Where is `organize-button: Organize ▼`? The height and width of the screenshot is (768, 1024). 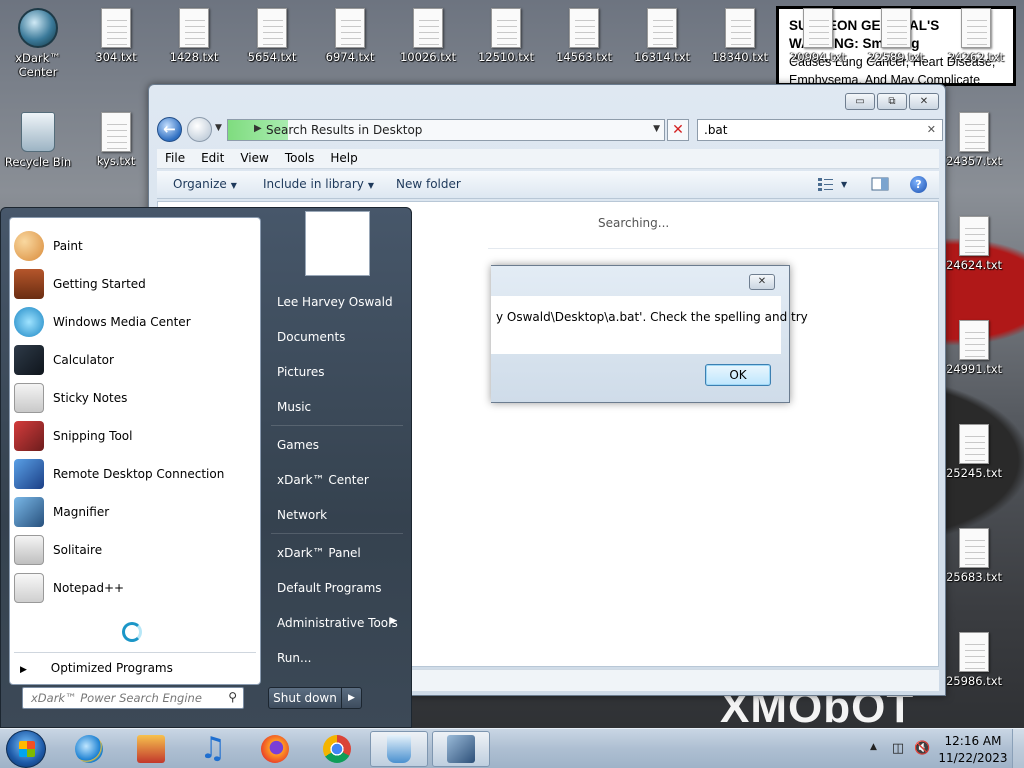
organize-button: Organize ▼ is located at coordinates (205, 184).